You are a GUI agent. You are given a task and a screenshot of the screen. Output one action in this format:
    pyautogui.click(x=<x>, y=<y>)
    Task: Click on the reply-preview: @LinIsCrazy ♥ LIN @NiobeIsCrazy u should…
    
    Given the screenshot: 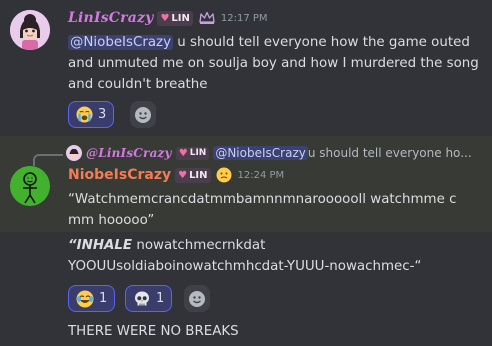 What is the action you would take?
    pyautogui.click(x=269, y=153)
    